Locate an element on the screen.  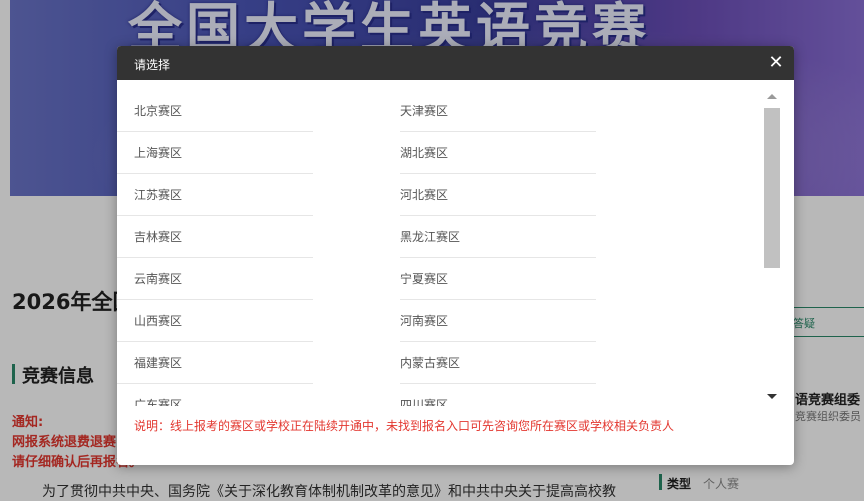
region-option: 宁夏赛区 is located at coordinates (498, 279).